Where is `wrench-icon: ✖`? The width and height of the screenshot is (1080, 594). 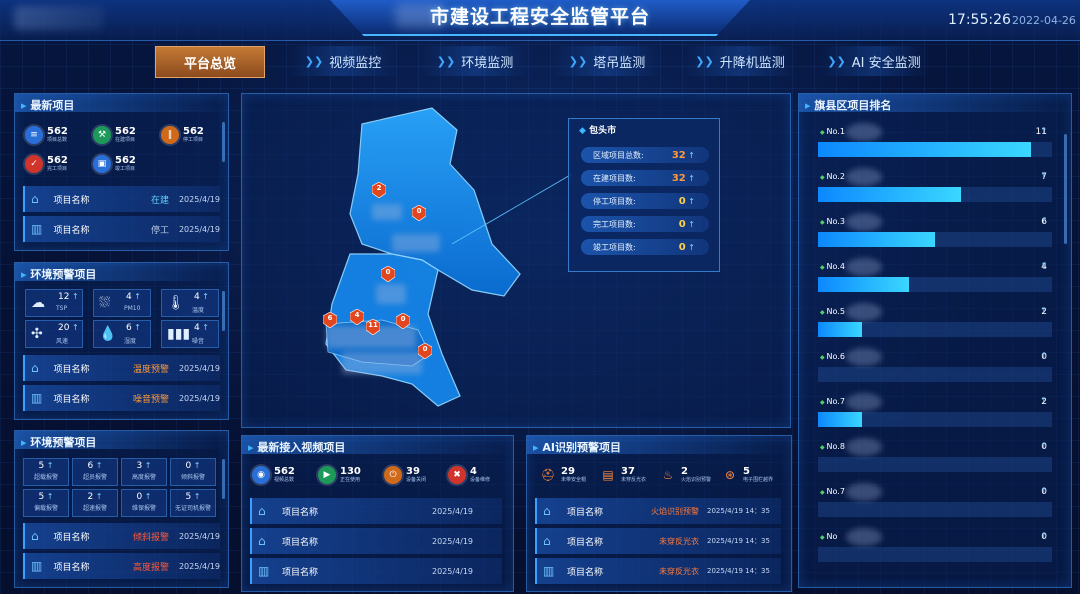 wrench-icon: ✖ is located at coordinates (457, 475).